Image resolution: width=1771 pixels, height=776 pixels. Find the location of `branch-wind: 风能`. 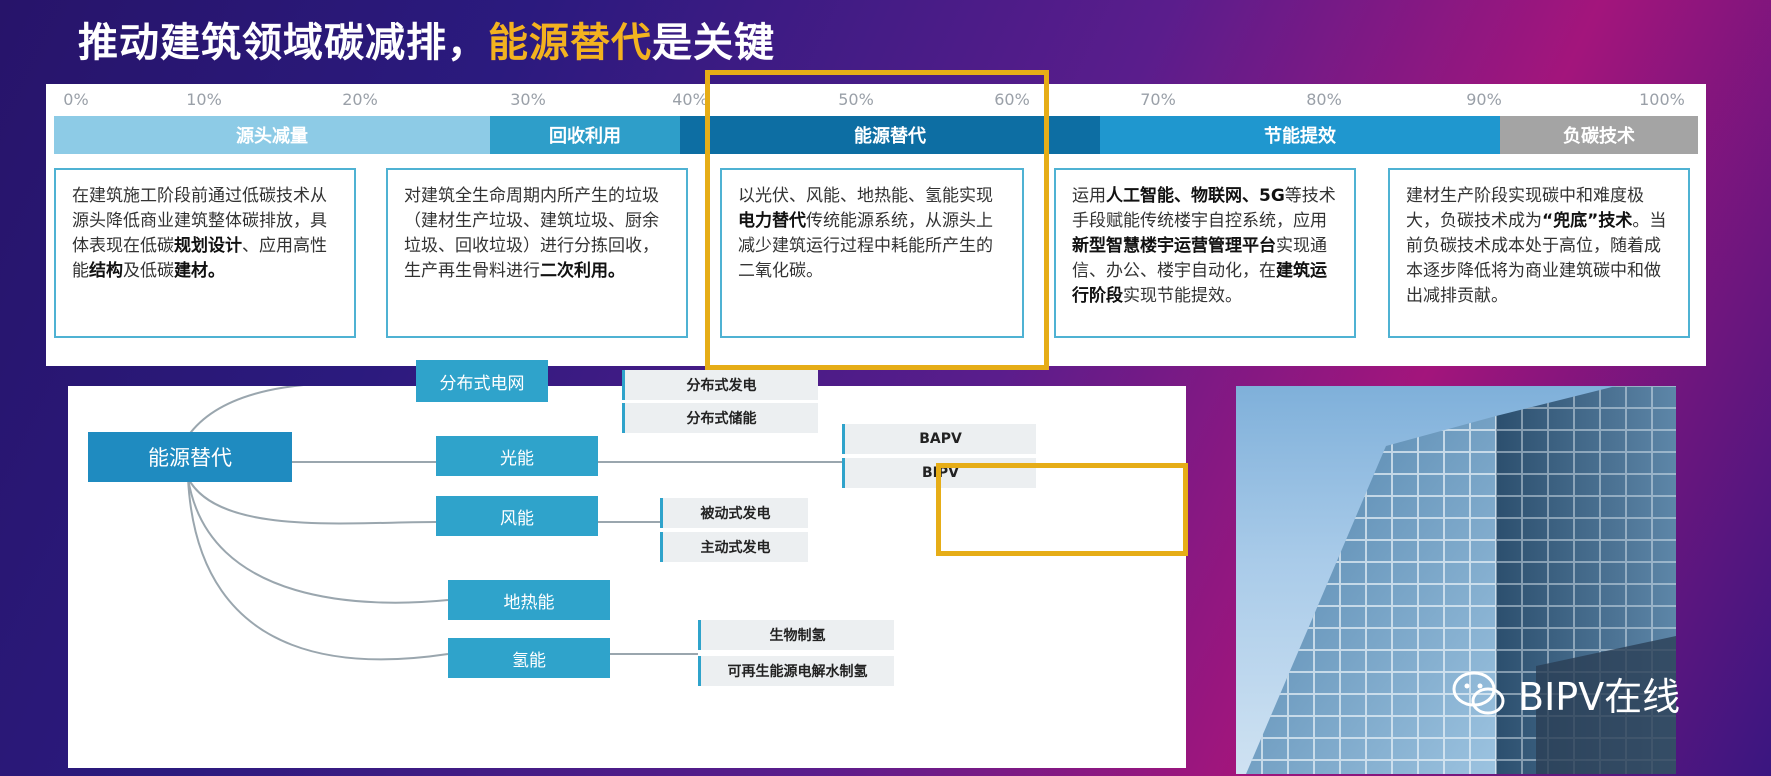

branch-wind: 风能 is located at coordinates (517, 516).